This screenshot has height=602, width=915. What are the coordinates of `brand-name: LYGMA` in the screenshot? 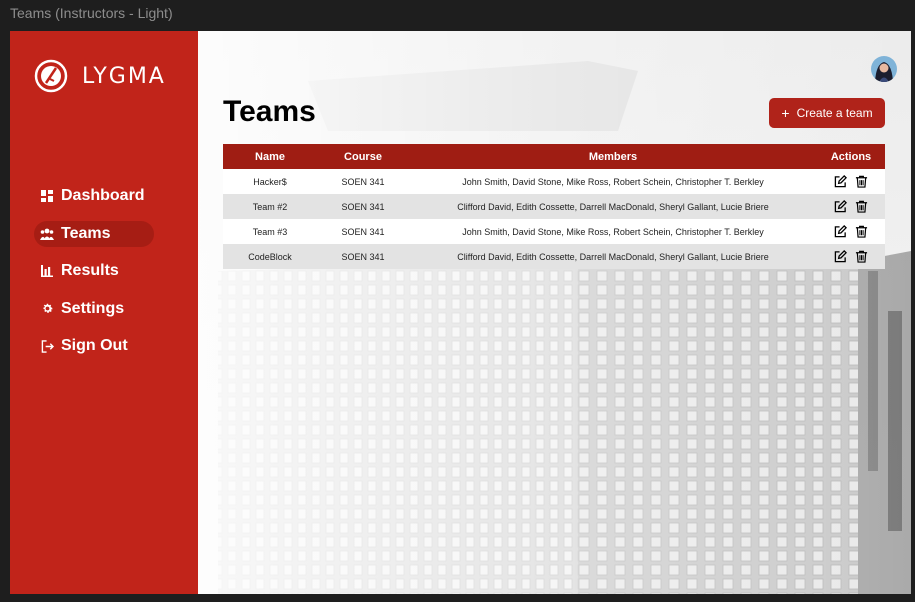 It's located at (124, 76).